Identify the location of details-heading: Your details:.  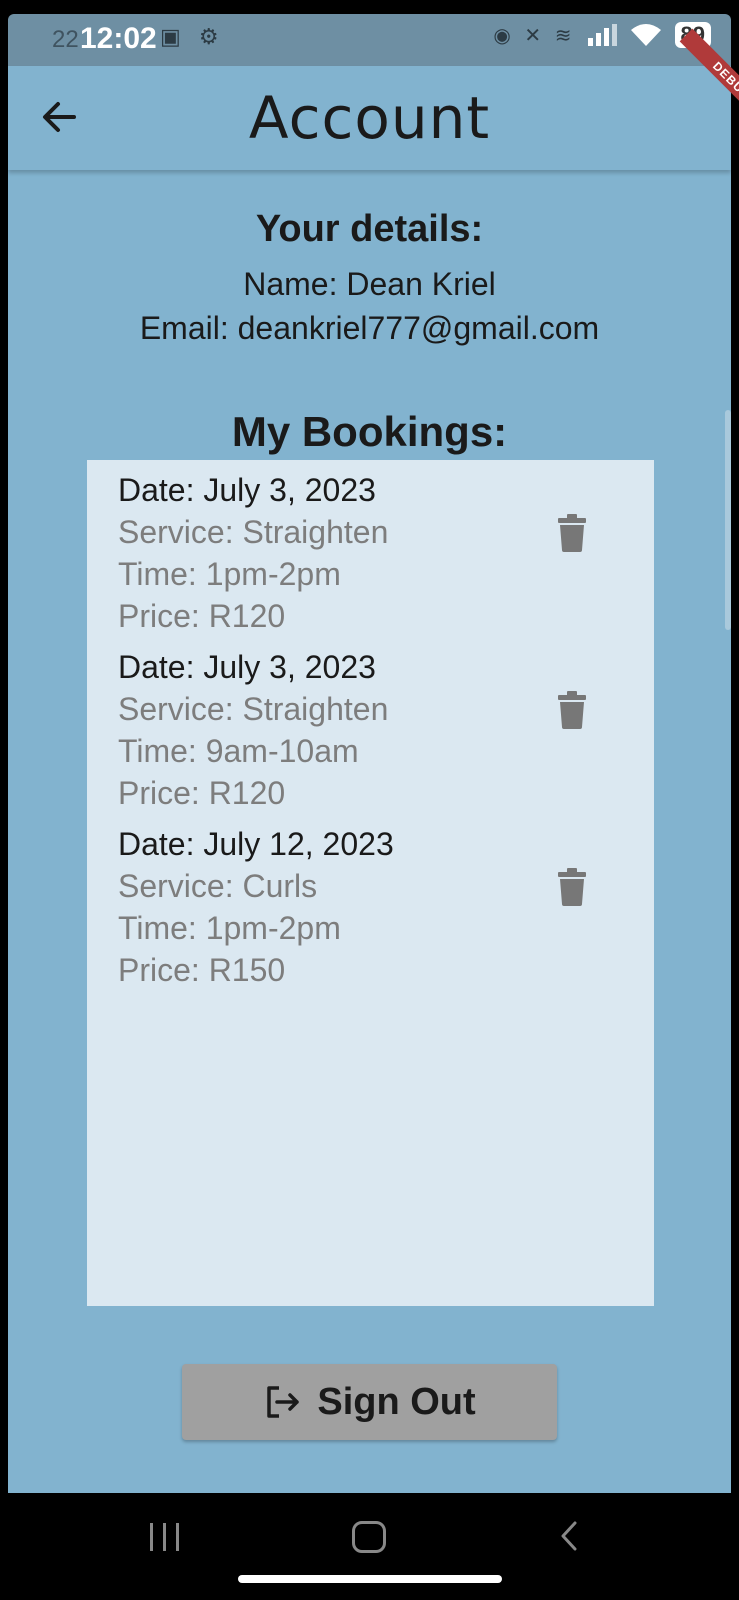
(369, 229).